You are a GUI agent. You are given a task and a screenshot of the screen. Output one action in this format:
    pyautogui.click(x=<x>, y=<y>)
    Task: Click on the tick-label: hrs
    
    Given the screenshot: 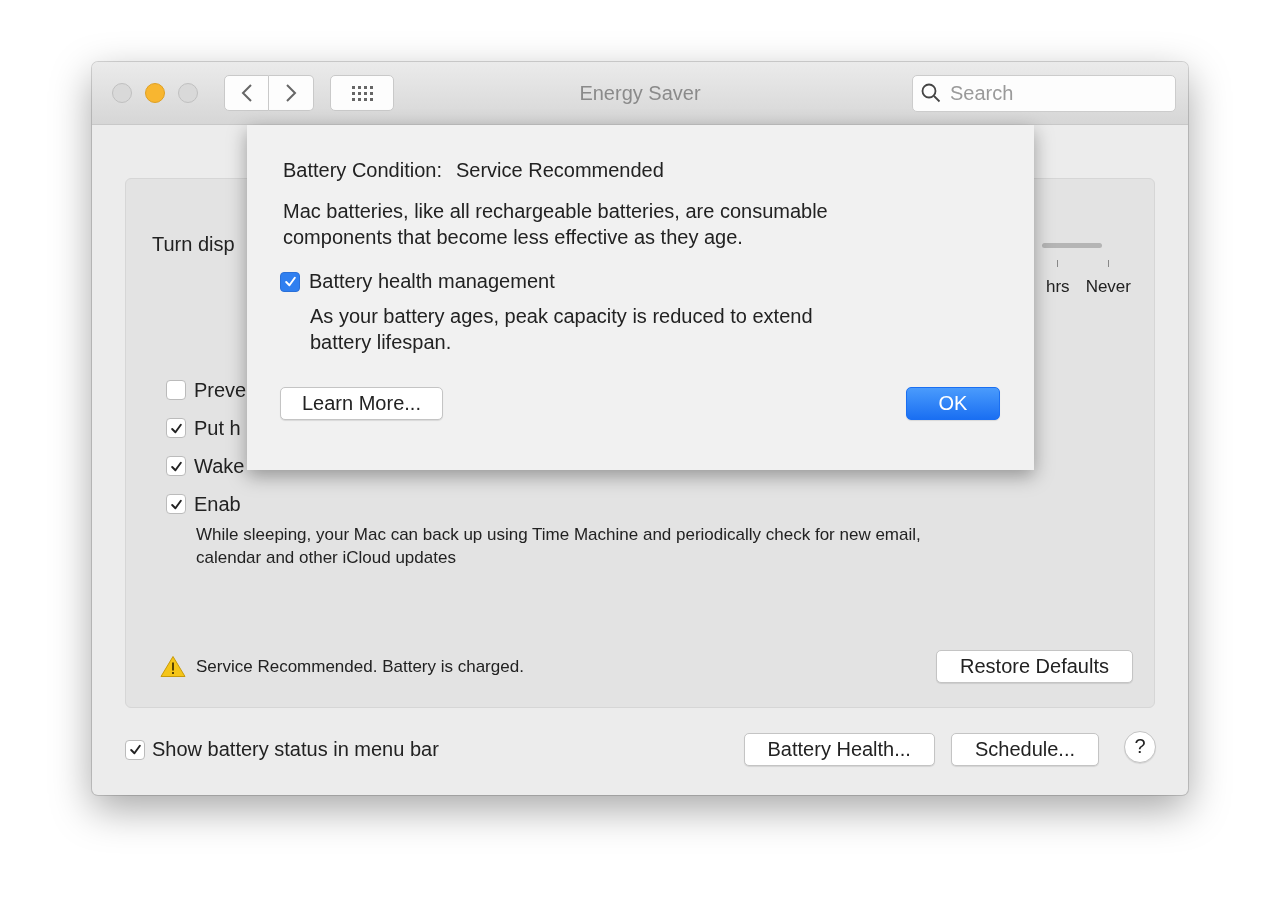 What is the action you would take?
    pyautogui.click(x=1058, y=287)
    